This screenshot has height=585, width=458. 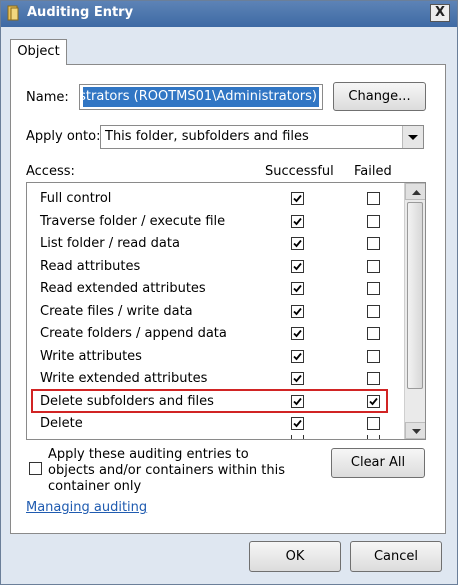 I want to click on permission-label: Create files / write data, so click(x=116, y=311).